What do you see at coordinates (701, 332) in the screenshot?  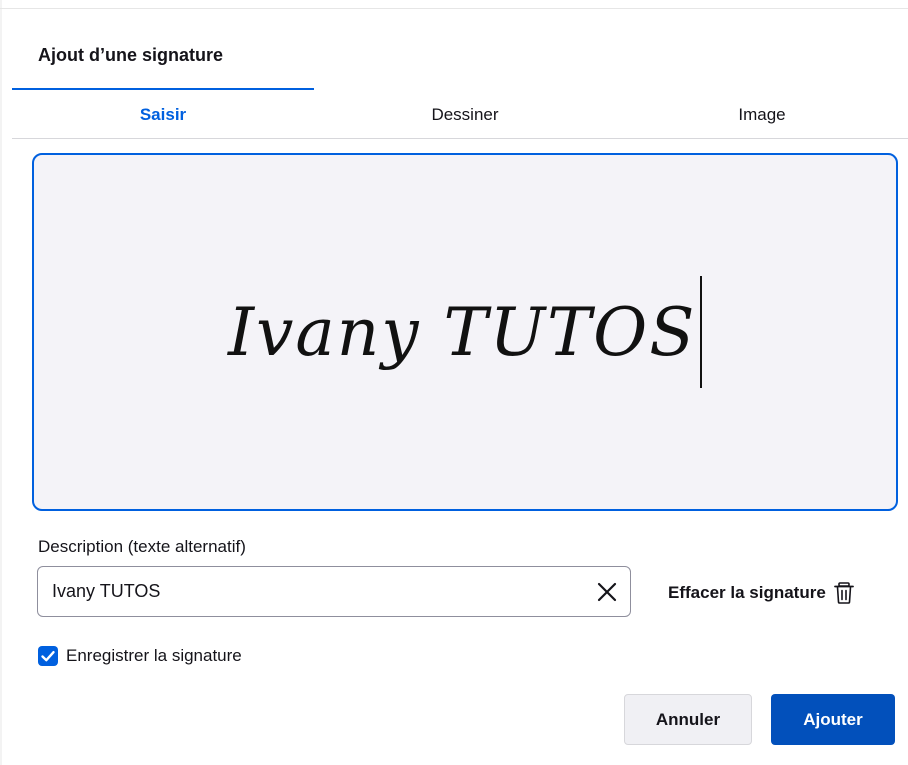 I see `text-caret` at bounding box center [701, 332].